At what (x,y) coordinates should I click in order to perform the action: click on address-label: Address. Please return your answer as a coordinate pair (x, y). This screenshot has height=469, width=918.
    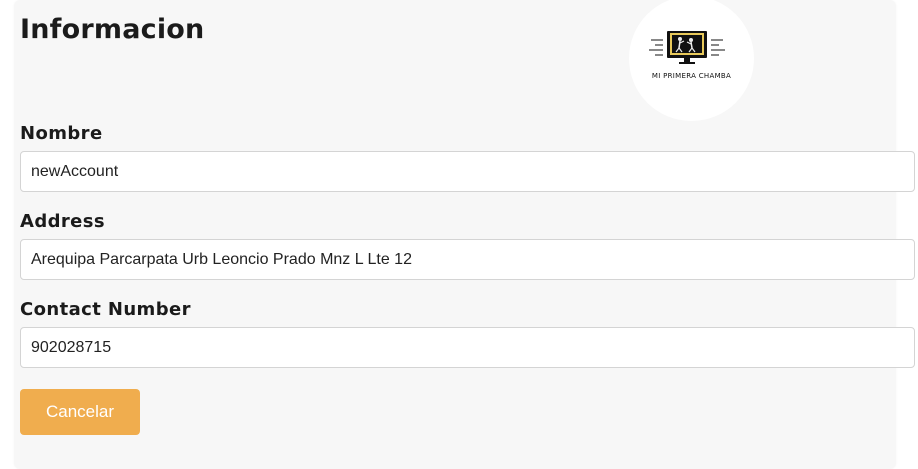
    Looking at the image, I should click on (63, 221).